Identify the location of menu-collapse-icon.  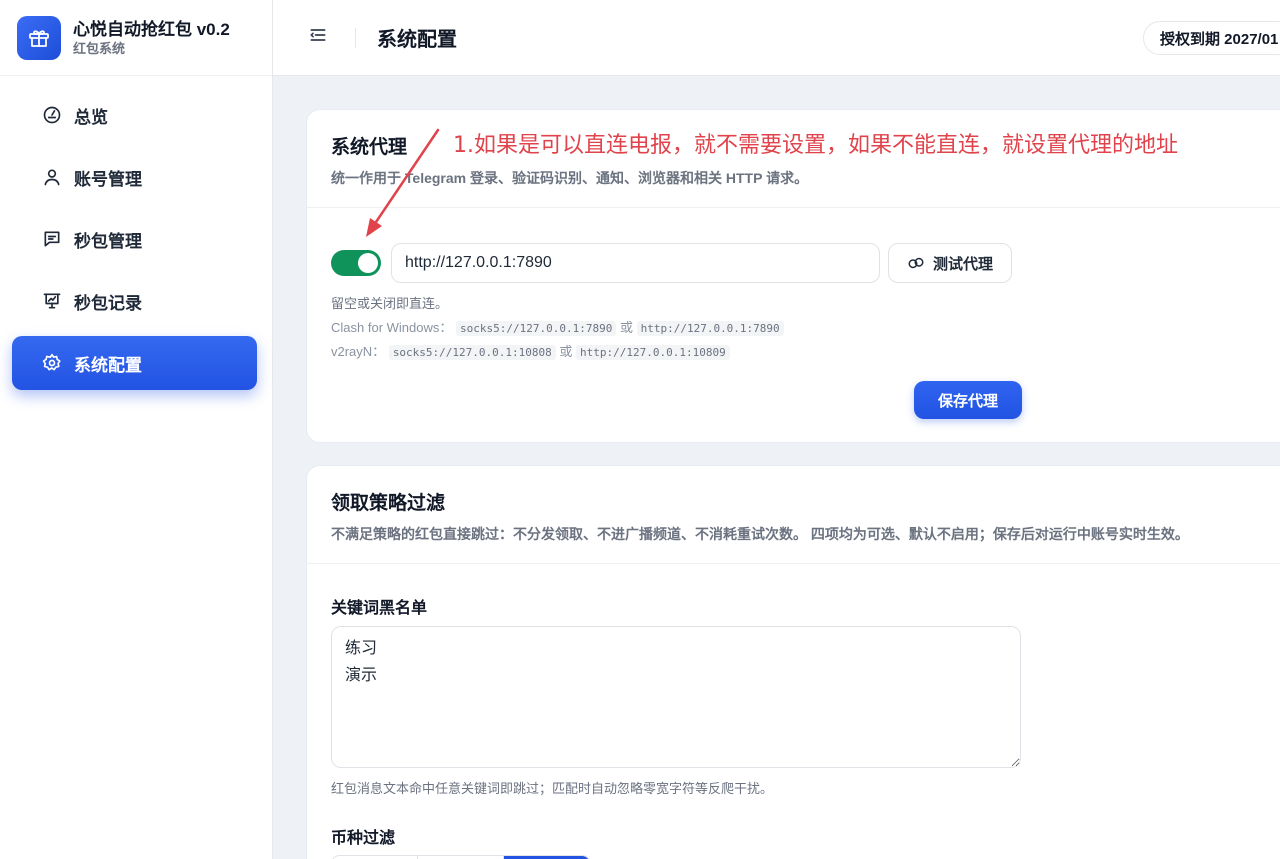
(318, 37).